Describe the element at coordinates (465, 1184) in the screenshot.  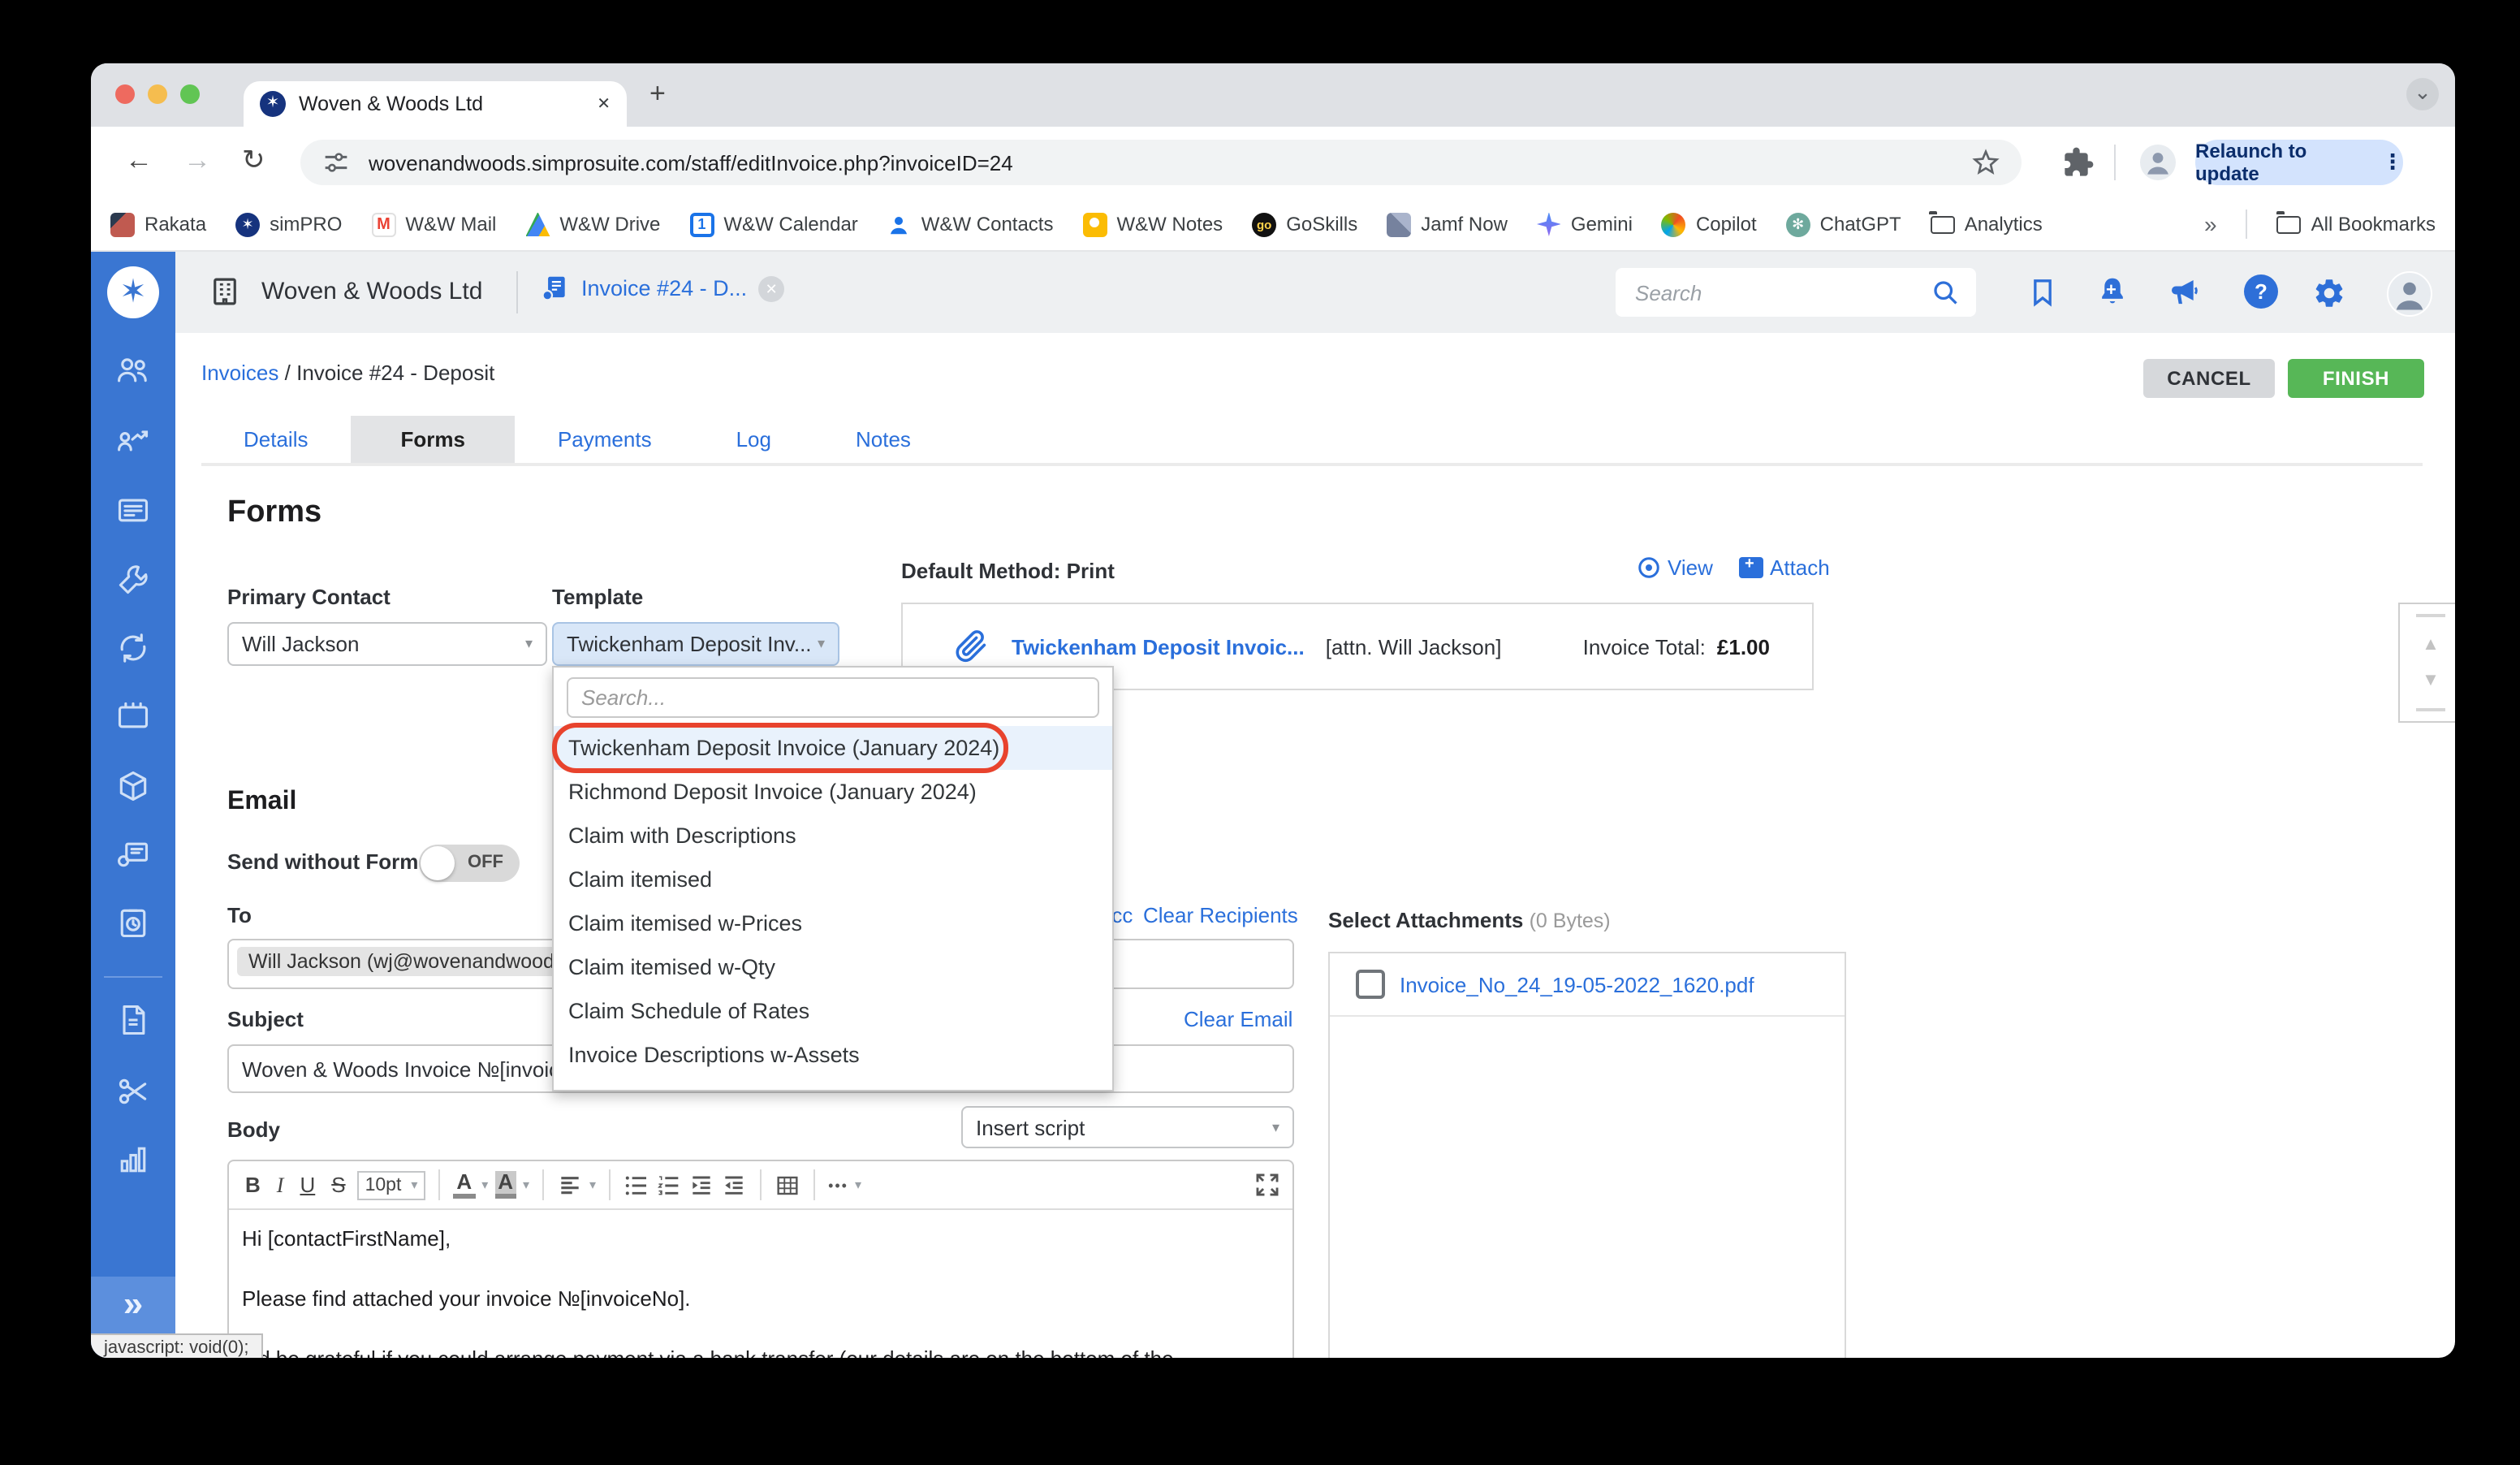
I see `text-color-button: A` at that location.